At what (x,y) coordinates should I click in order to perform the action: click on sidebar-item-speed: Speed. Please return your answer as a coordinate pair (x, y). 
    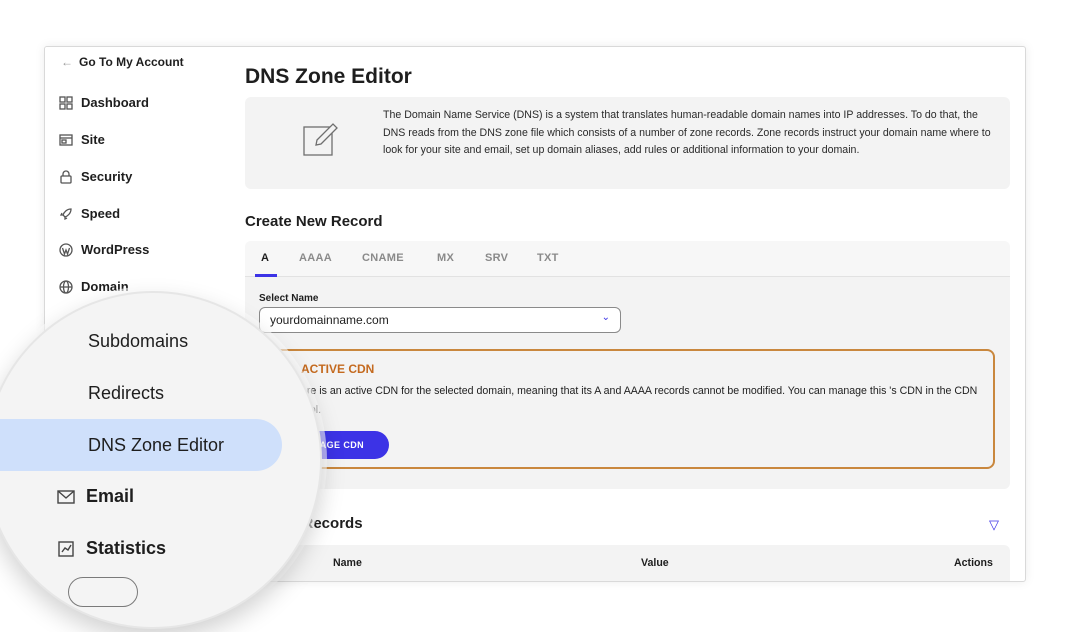
    Looking at the image, I should click on (89, 213).